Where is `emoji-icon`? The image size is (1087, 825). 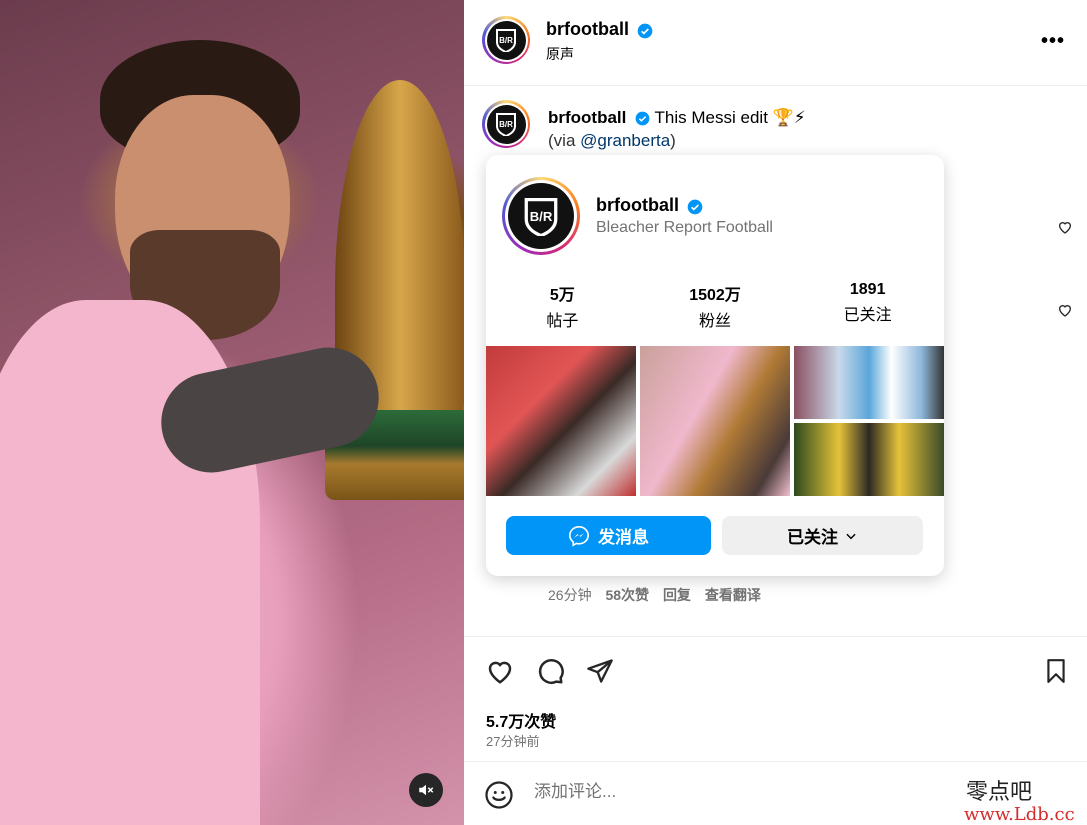 emoji-icon is located at coordinates (499, 795).